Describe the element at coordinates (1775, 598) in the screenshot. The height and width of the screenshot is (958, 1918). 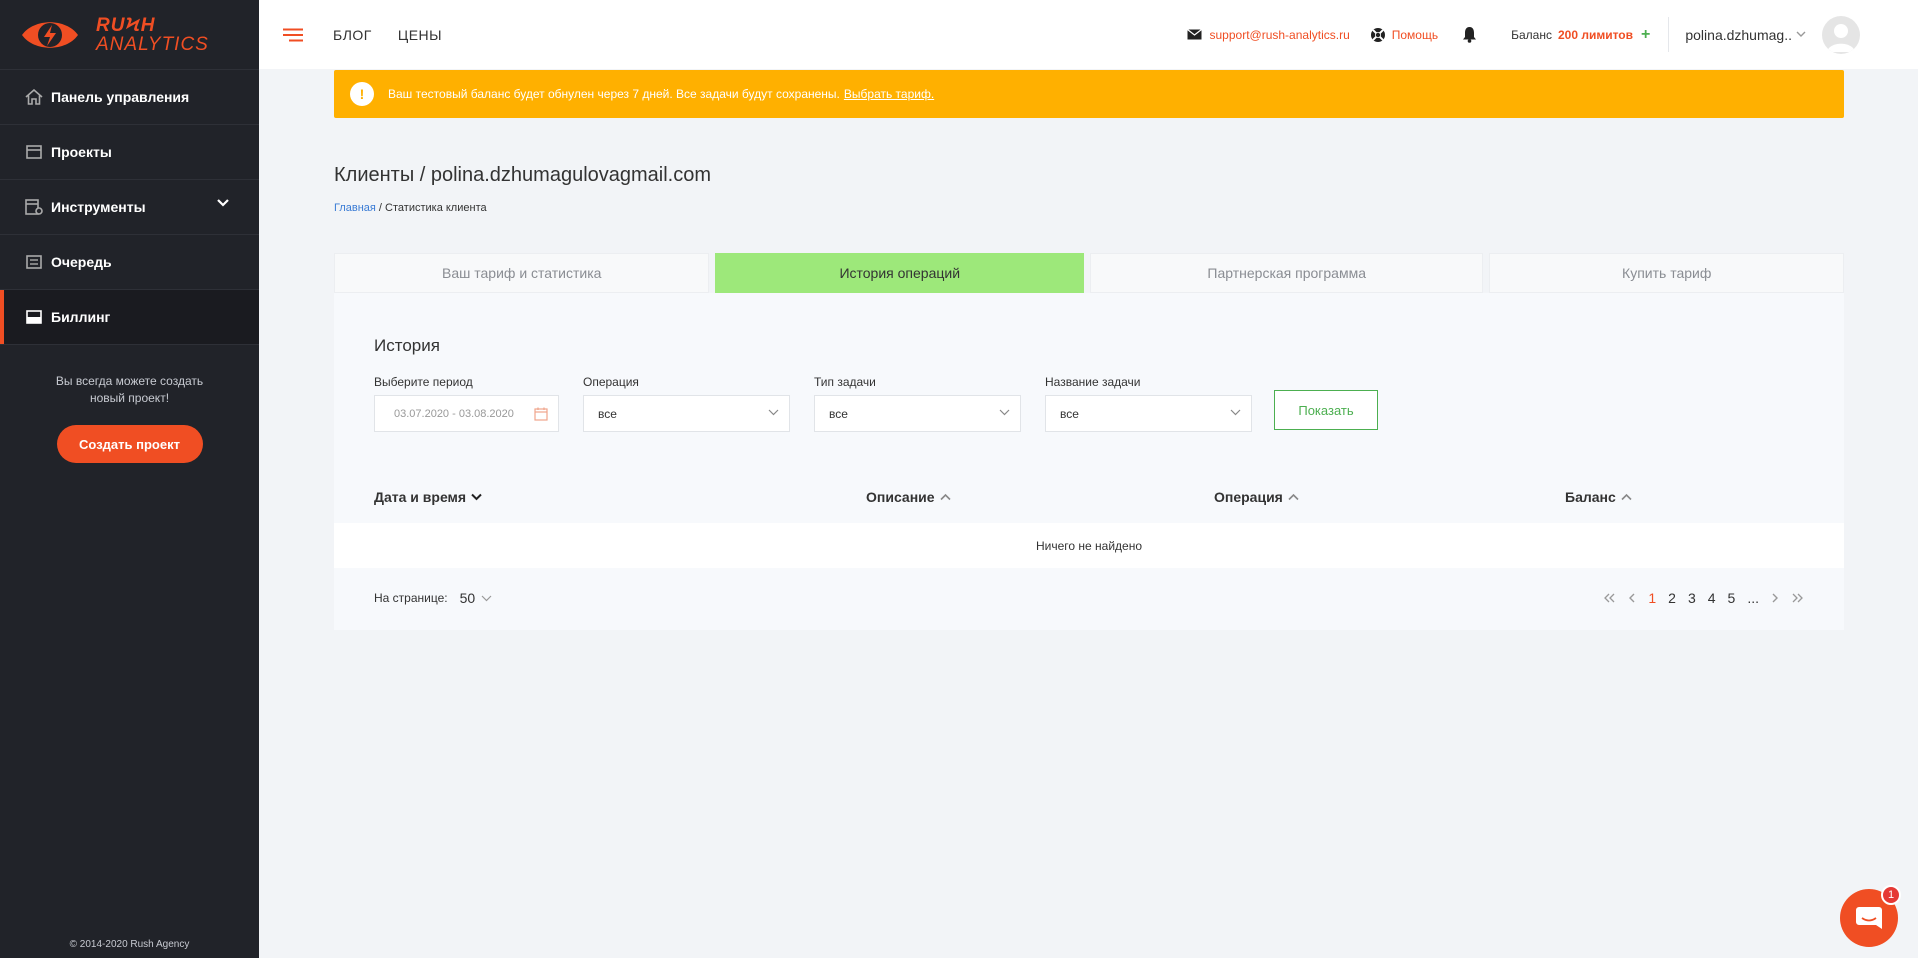
I see `next-page-icon` at that location.